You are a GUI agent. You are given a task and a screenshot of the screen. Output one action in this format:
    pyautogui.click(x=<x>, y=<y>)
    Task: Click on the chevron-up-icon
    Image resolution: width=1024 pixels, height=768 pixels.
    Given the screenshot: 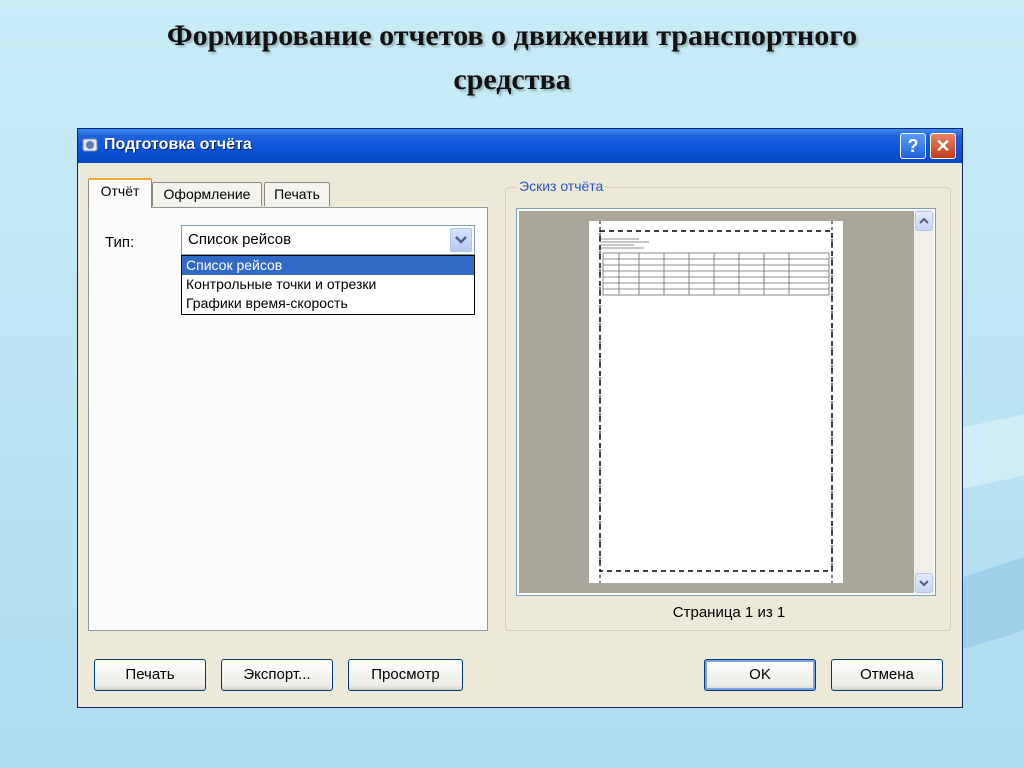 What is the action you would take?
    pyautogui.click(x=924, y=220)
    